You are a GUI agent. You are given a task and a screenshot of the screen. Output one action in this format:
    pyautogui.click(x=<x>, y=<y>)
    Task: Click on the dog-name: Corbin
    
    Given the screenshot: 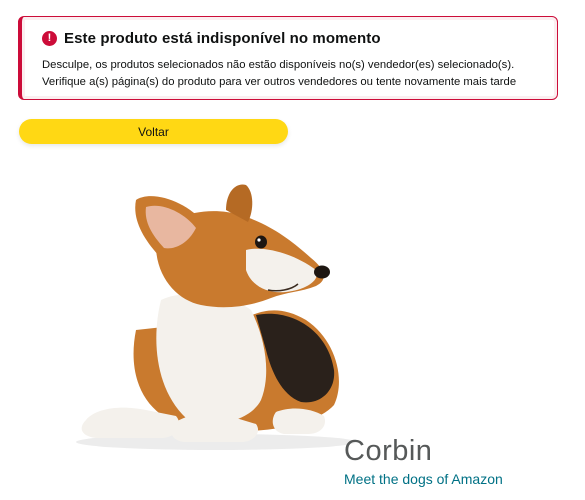 What is the action you would take?
    pyautogui.click(x=388, y=451)
    